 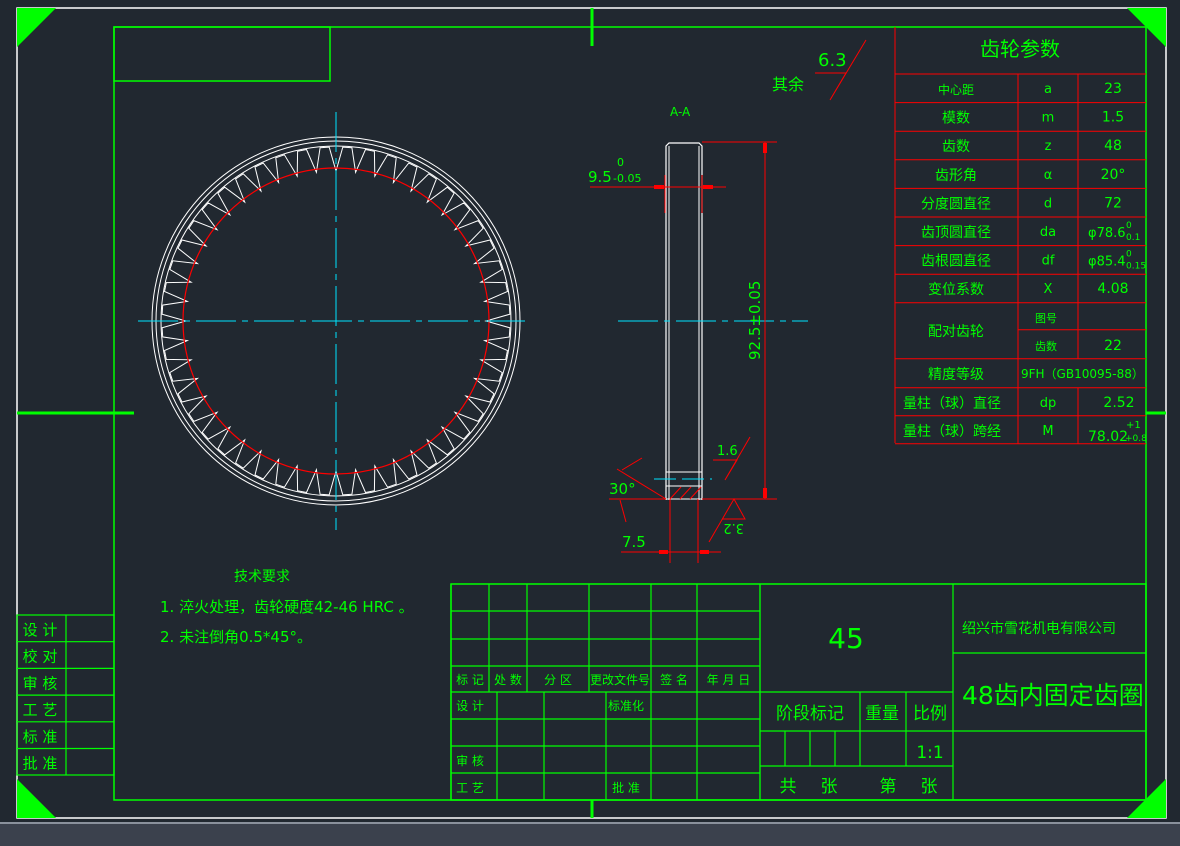 I want to click on pin-span-label: 量柱（球）跨经, so click(x=952, y=432).